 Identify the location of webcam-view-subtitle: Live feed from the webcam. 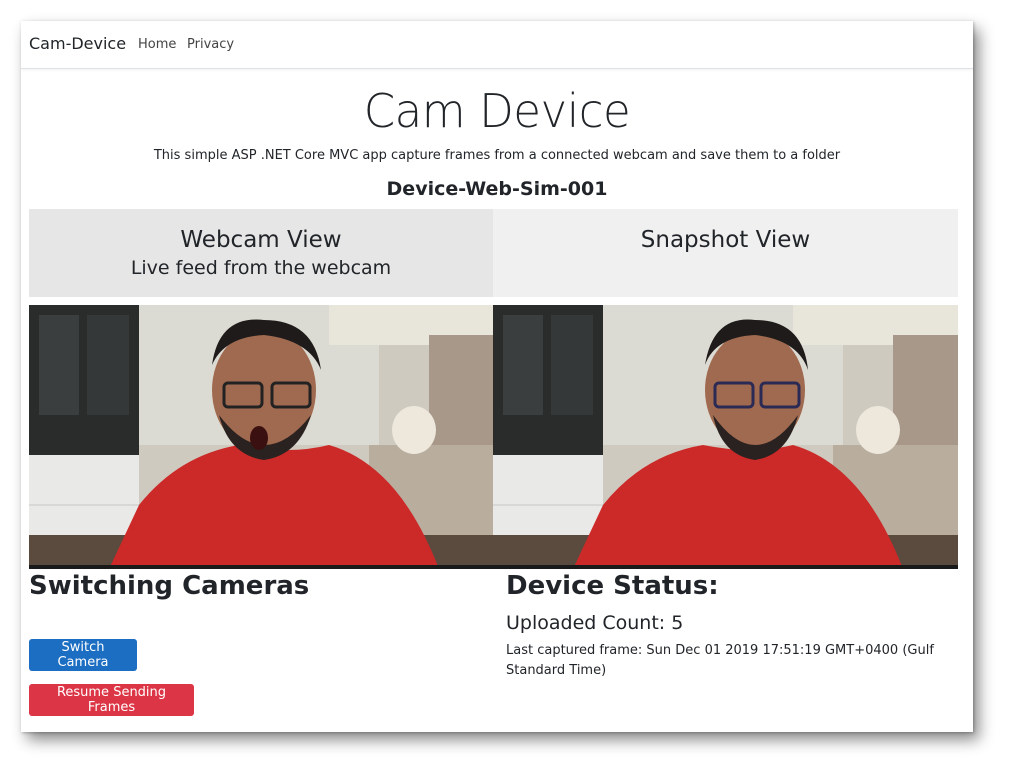
(261, 268).